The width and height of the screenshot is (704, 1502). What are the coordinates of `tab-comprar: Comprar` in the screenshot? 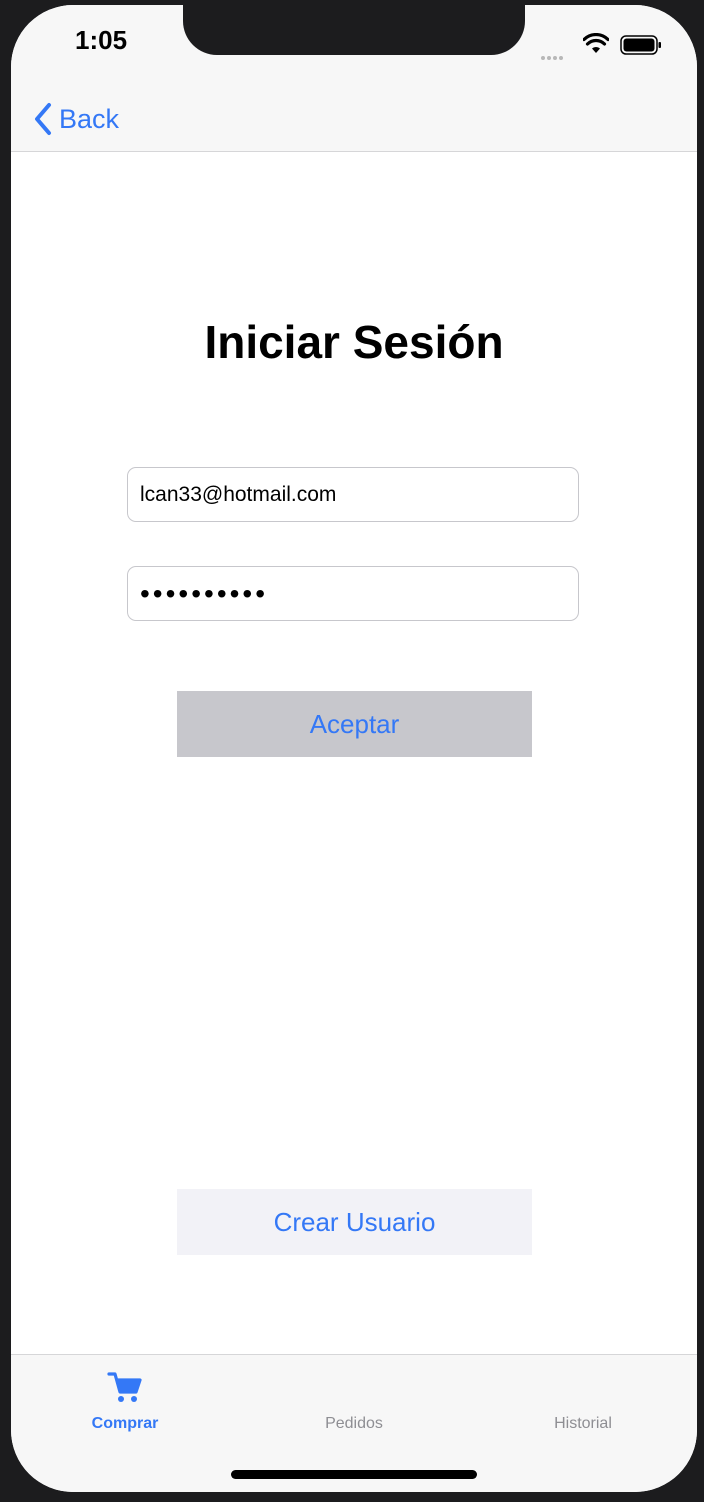 It's located at (125, 1400).